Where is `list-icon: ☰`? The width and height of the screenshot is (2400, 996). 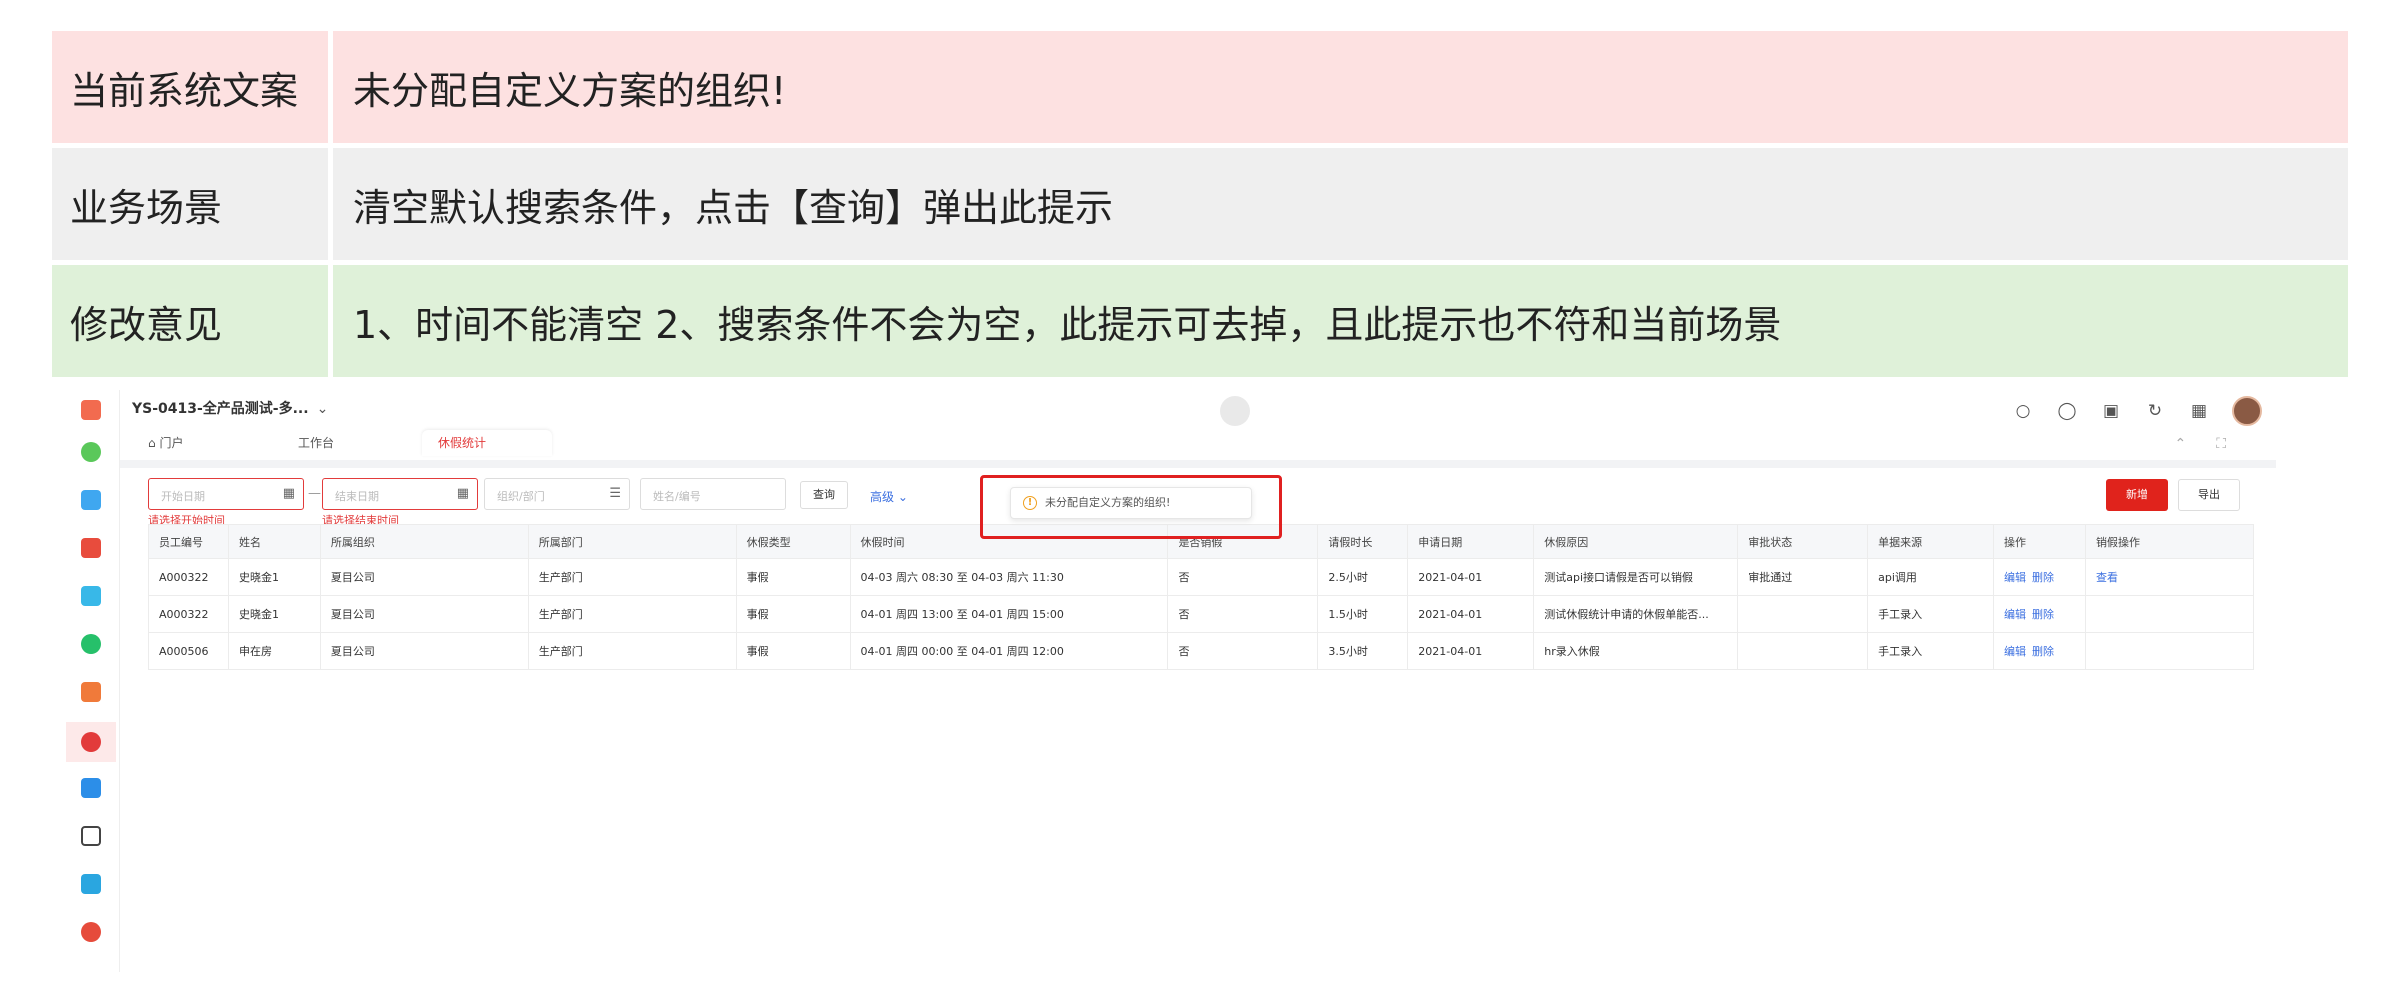
list-icon: ☰ is located at coordinates (615, 493).